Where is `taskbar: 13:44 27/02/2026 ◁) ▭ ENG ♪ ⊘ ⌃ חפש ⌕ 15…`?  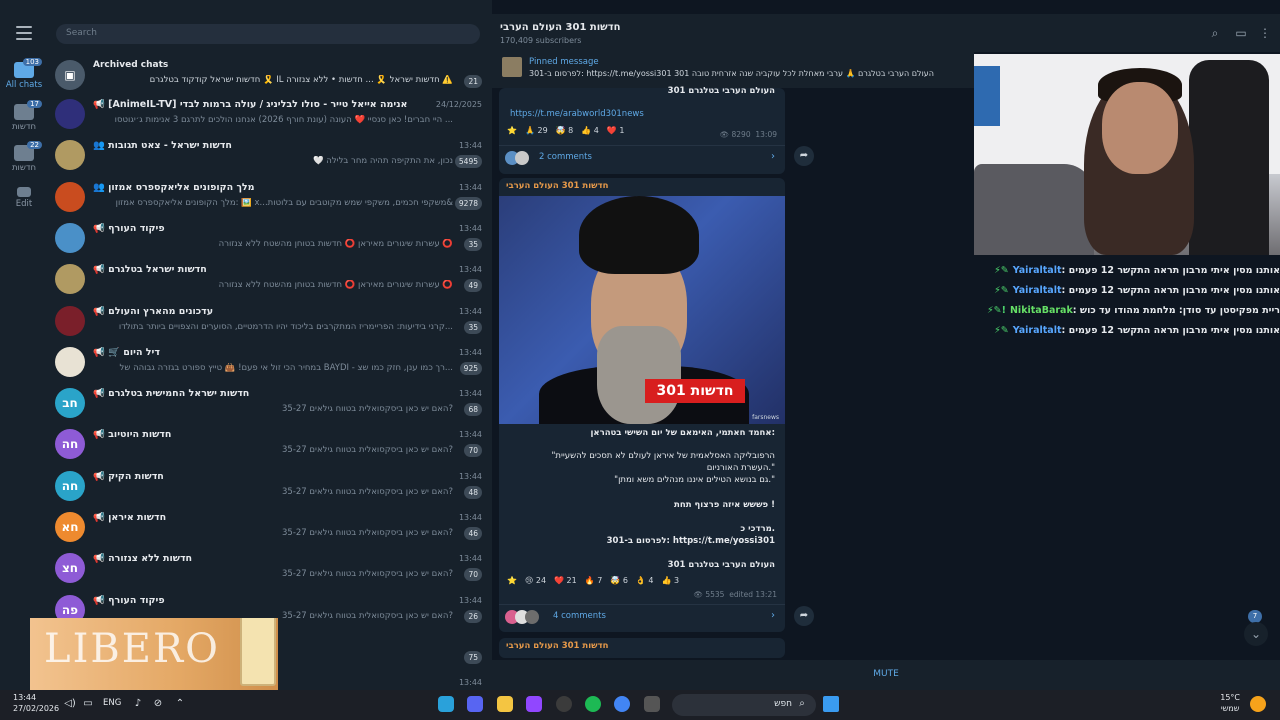 taskbar: 13:44 27/02/2026 ◁) ▭ ENG ♪ ⊘ ⌃ חפש ⌕ 15… is located at coordinates (640, 705).